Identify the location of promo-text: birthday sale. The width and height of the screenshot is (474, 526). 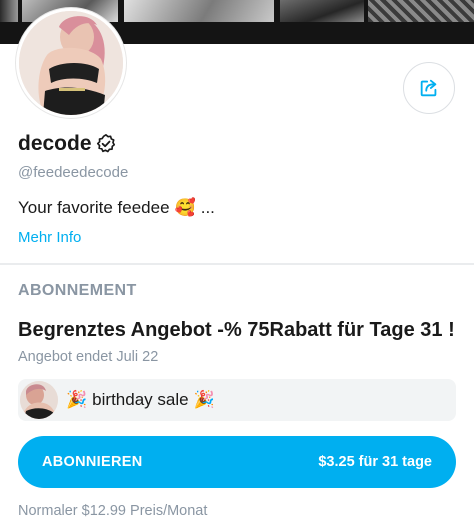
(140, 399).